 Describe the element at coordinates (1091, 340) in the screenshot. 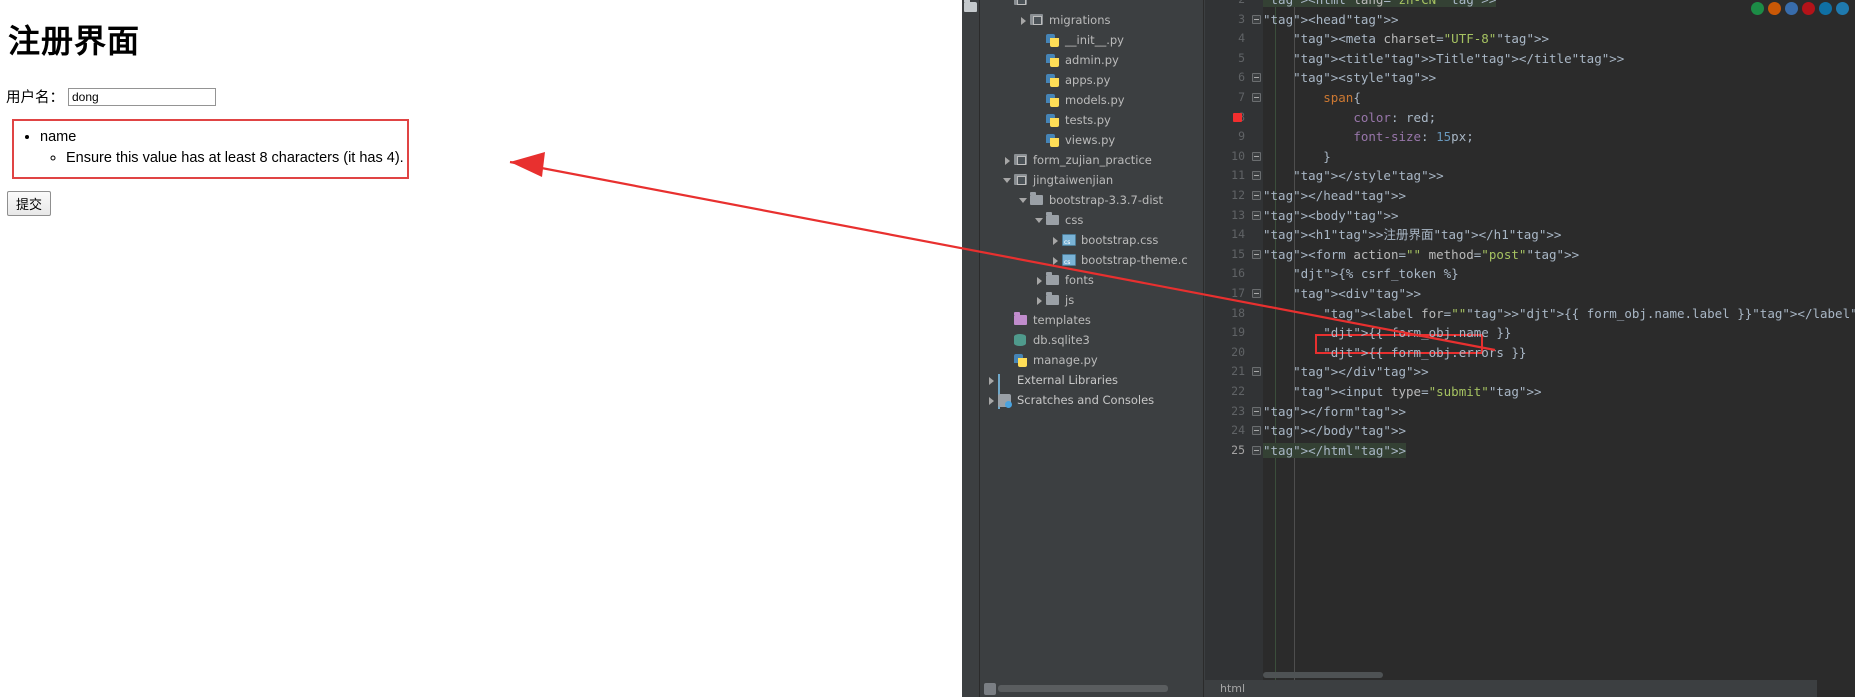

I see `tree-item-db.sqlite3: db.sqlite3` at that location.